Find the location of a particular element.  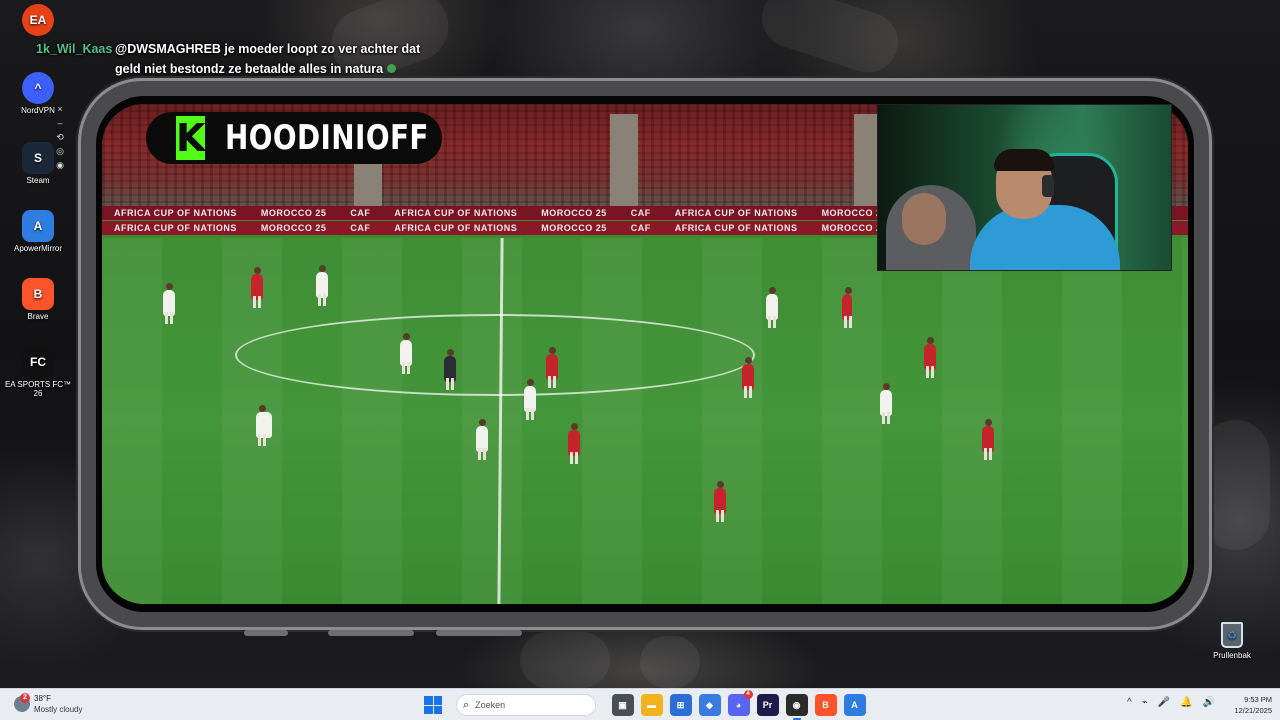

brave-taskbar-icon: B is located at coordinates (825, 705).